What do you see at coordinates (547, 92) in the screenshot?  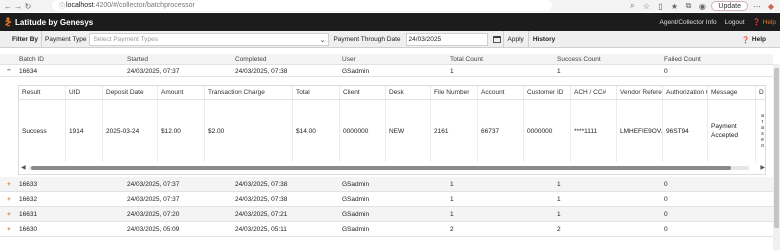 I see `col-customer-id: Customer ID` at bounding box center [547, 92].